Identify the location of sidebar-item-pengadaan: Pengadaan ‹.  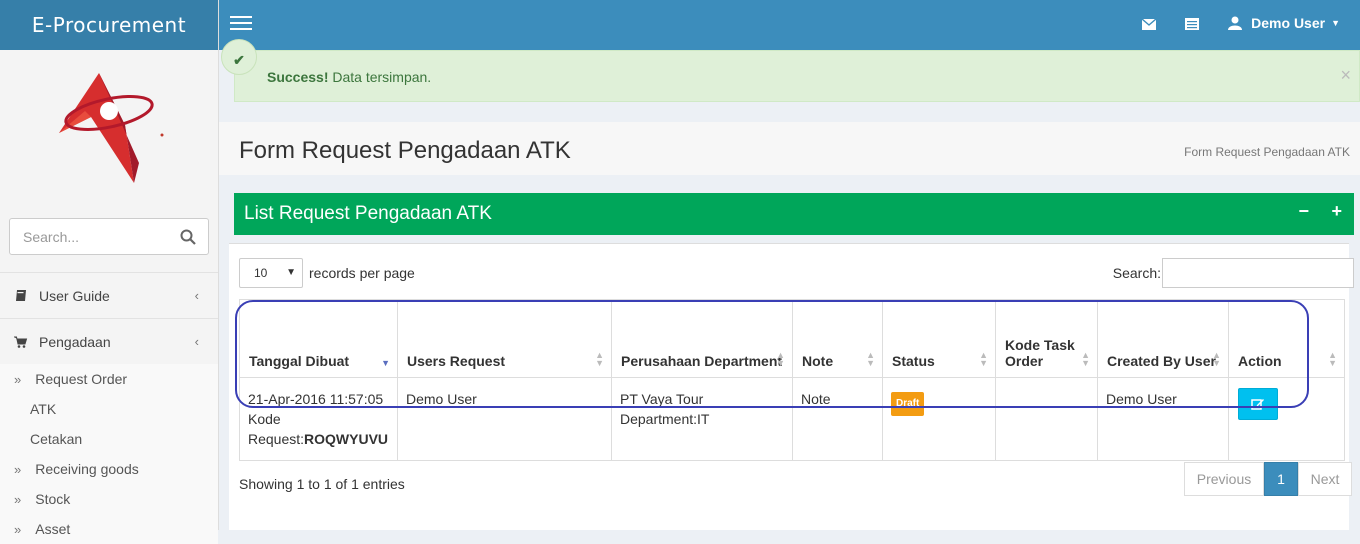
(109, 341).